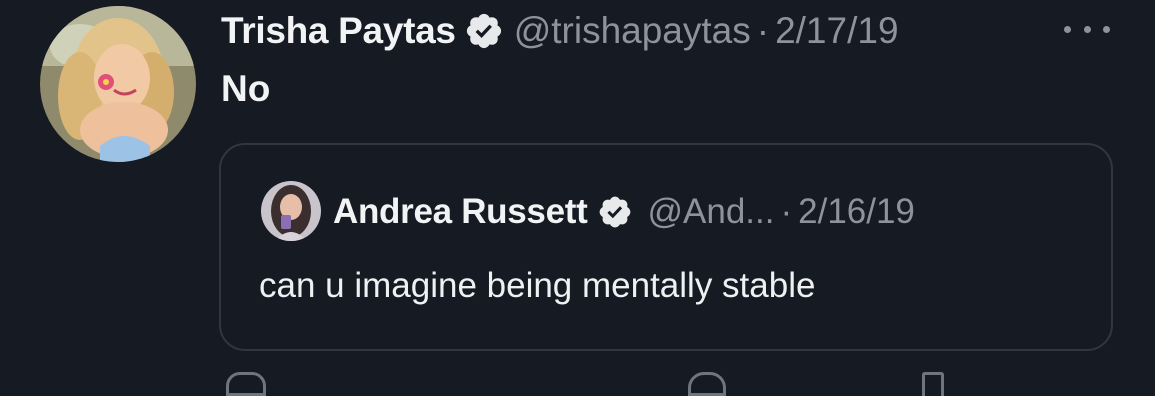 The height and width of the screenshot is (396, 1155). I want to click on tweet-header: Trisha Paytas @trishapaytas · 2/17/19, so click(560, 31).